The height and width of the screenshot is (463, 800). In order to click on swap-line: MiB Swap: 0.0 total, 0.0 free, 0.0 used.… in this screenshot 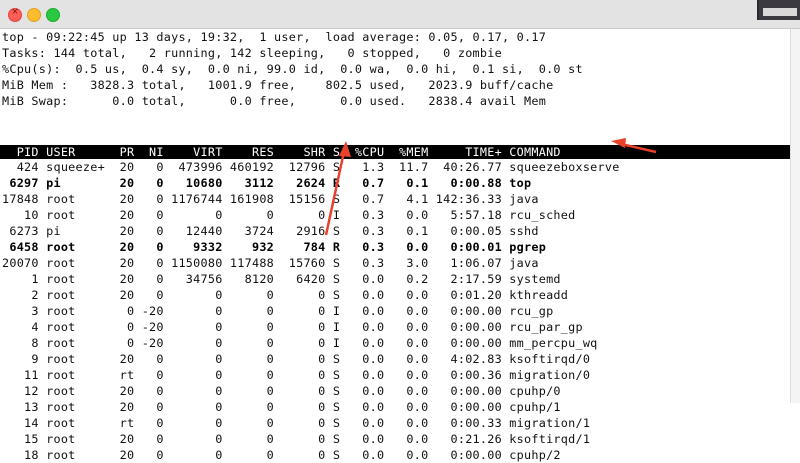, I will do `click(274, 101)`.